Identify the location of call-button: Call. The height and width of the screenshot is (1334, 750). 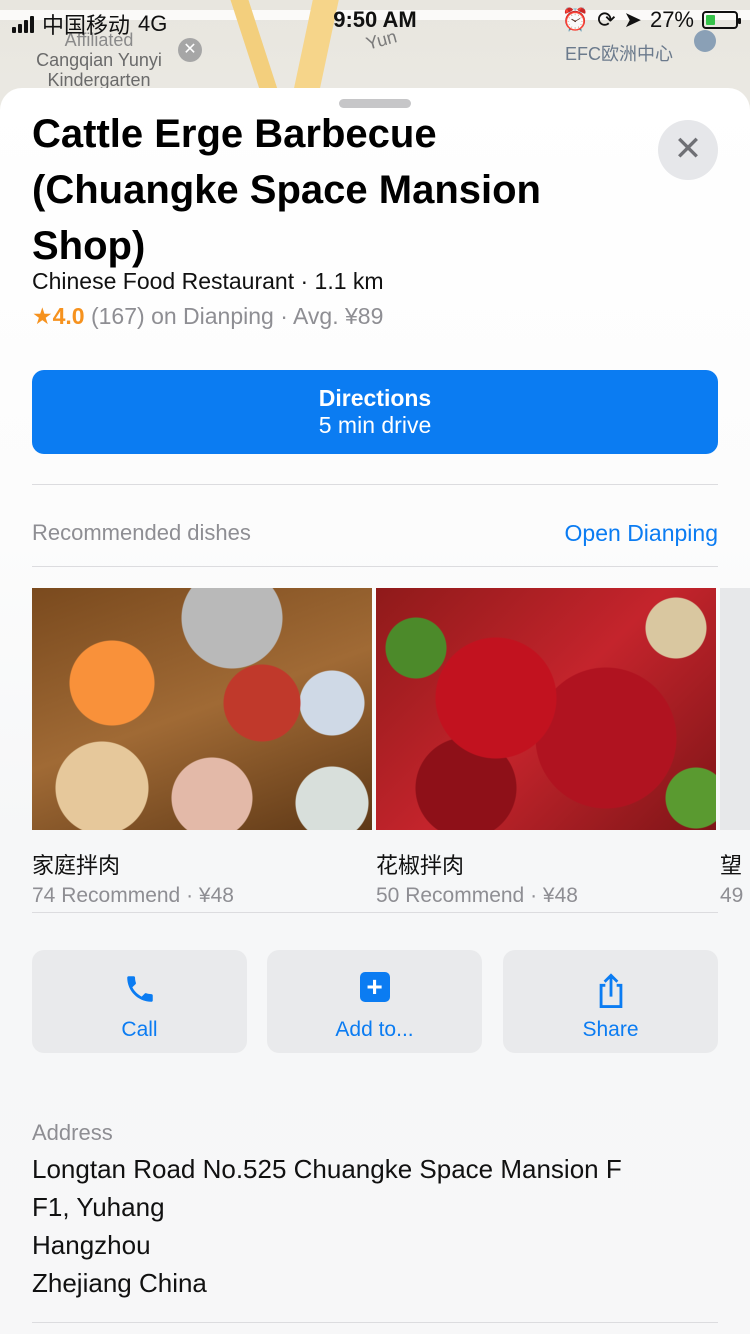
(139, 1001).